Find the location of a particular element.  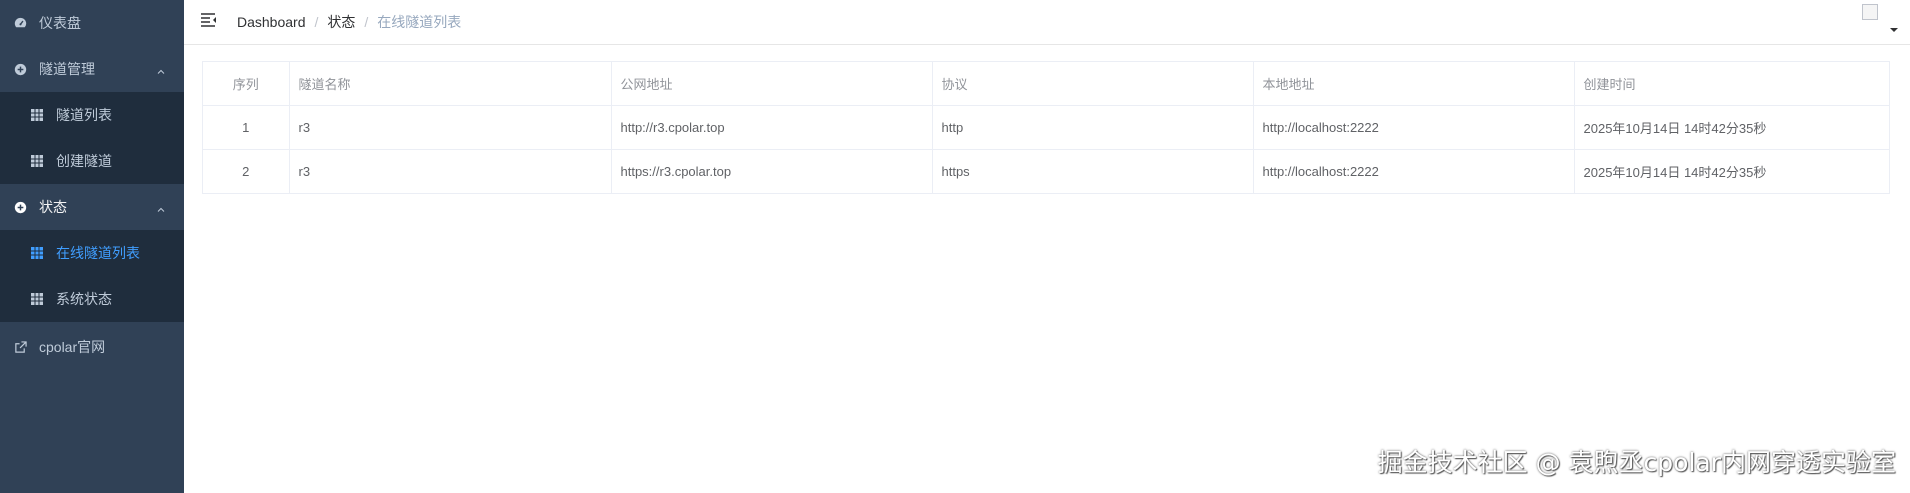

watermark: 掘金技术社区 @ 袁煦丞cpolar内网穿透实验室 is located at coordinates (1636, 462).